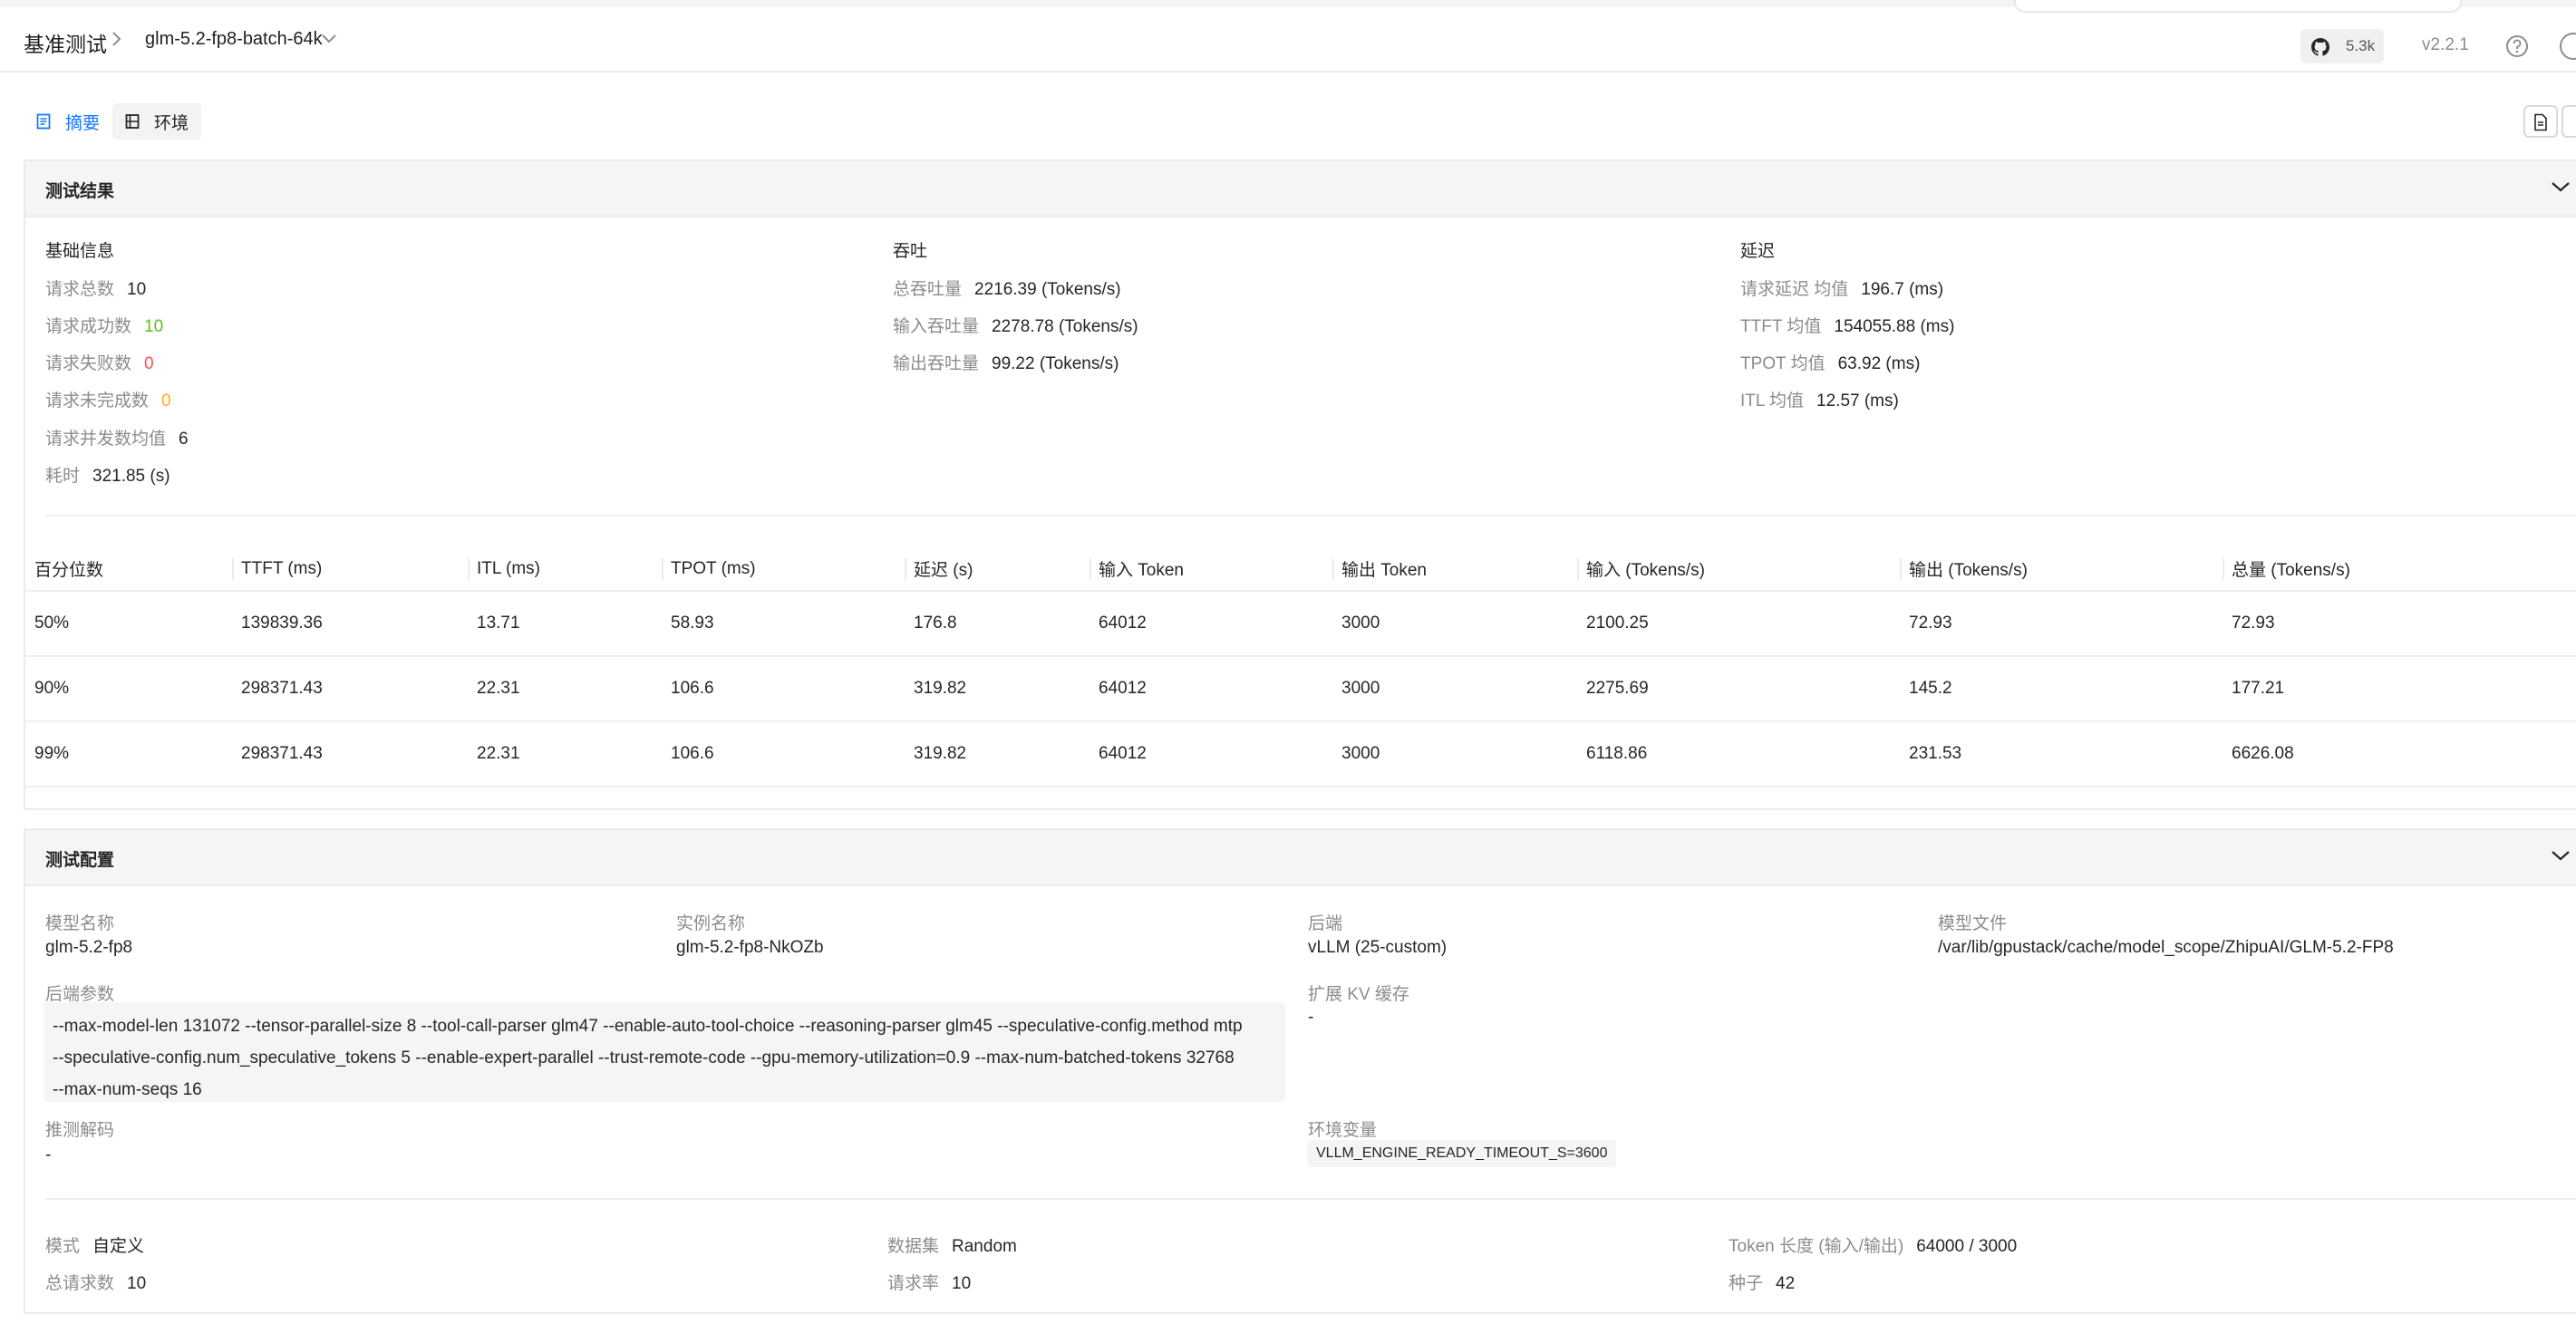 The height and width of the screenshot is (1343, 2576). What do you see at coordinates (107, 476) in the screenshot?
I see `stat-duration: 耗时 321.85 (s)` at bounding box center [107, 476].